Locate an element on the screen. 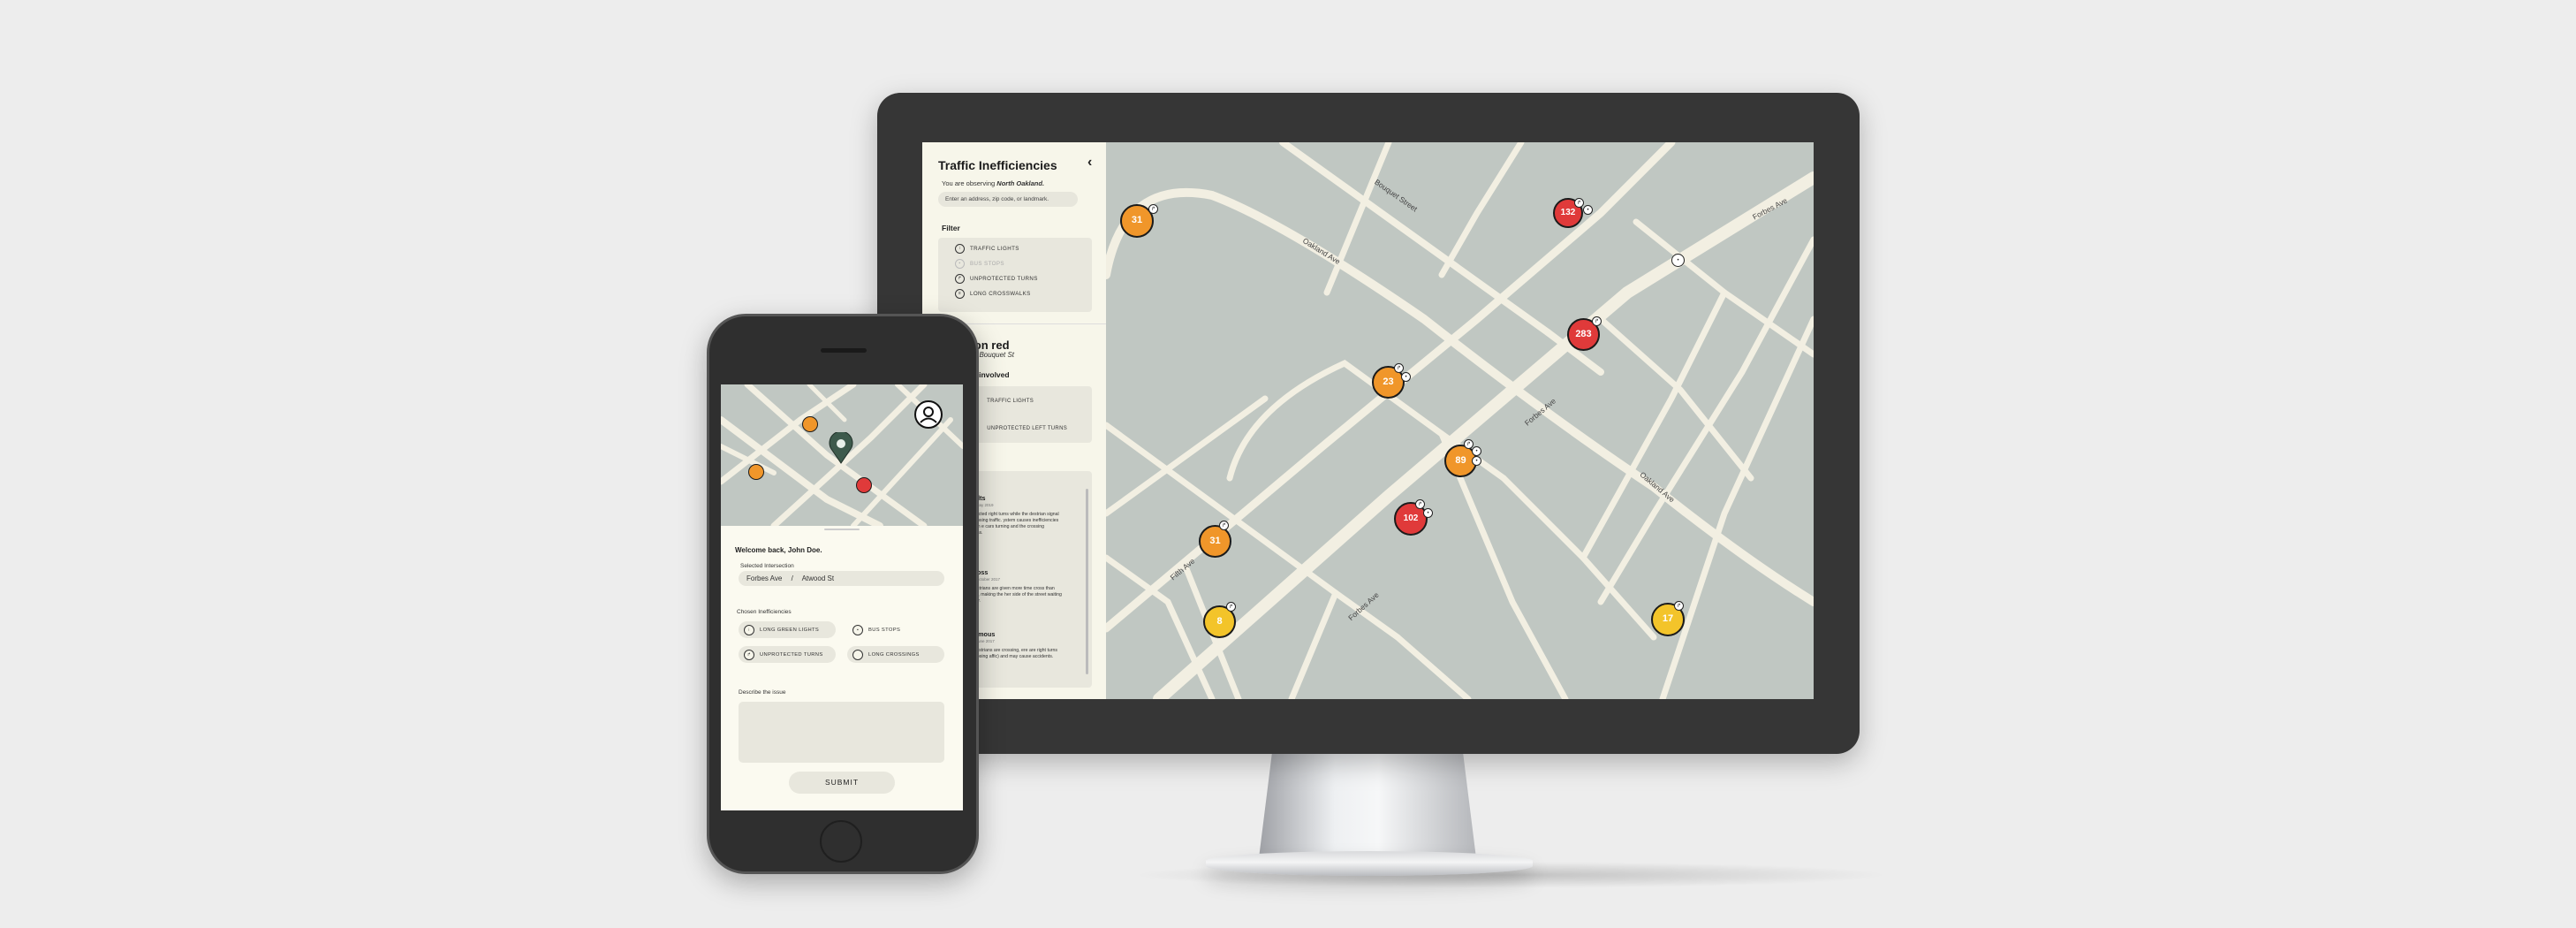 This screenshot has width=2576, height=928. filter-traffic-lights: ⁝ TRAFFIC LIGHTS is located at coordinates (987, 249).